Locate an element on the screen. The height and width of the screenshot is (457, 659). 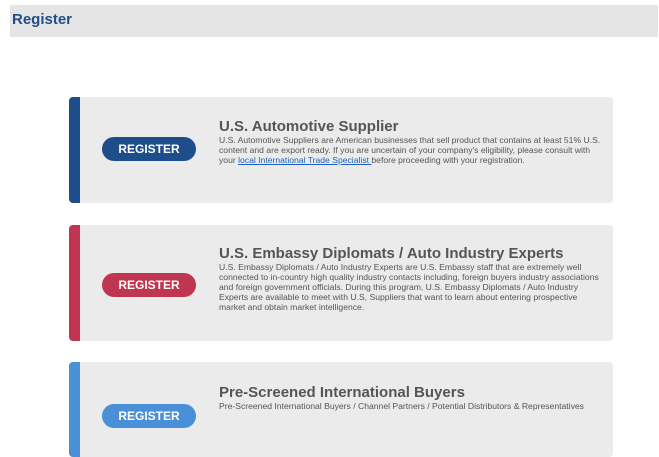
register-buyer-button: REGISTER is located at coordinates (149, 416).